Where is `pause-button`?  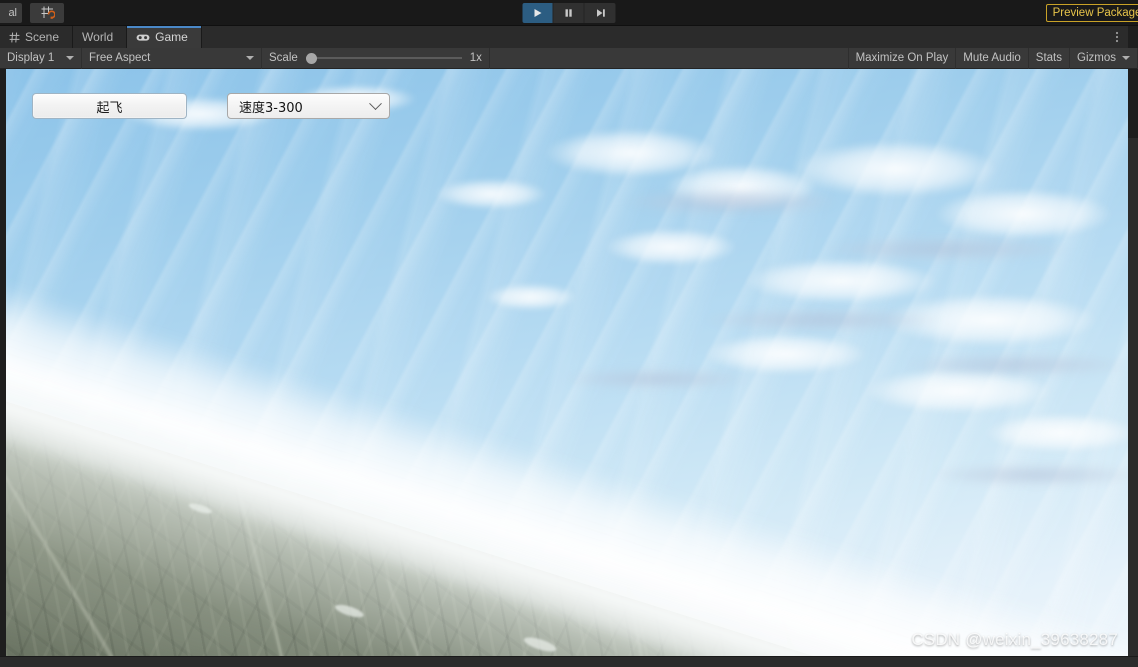
pause-button is located at coordinates (569, 12).